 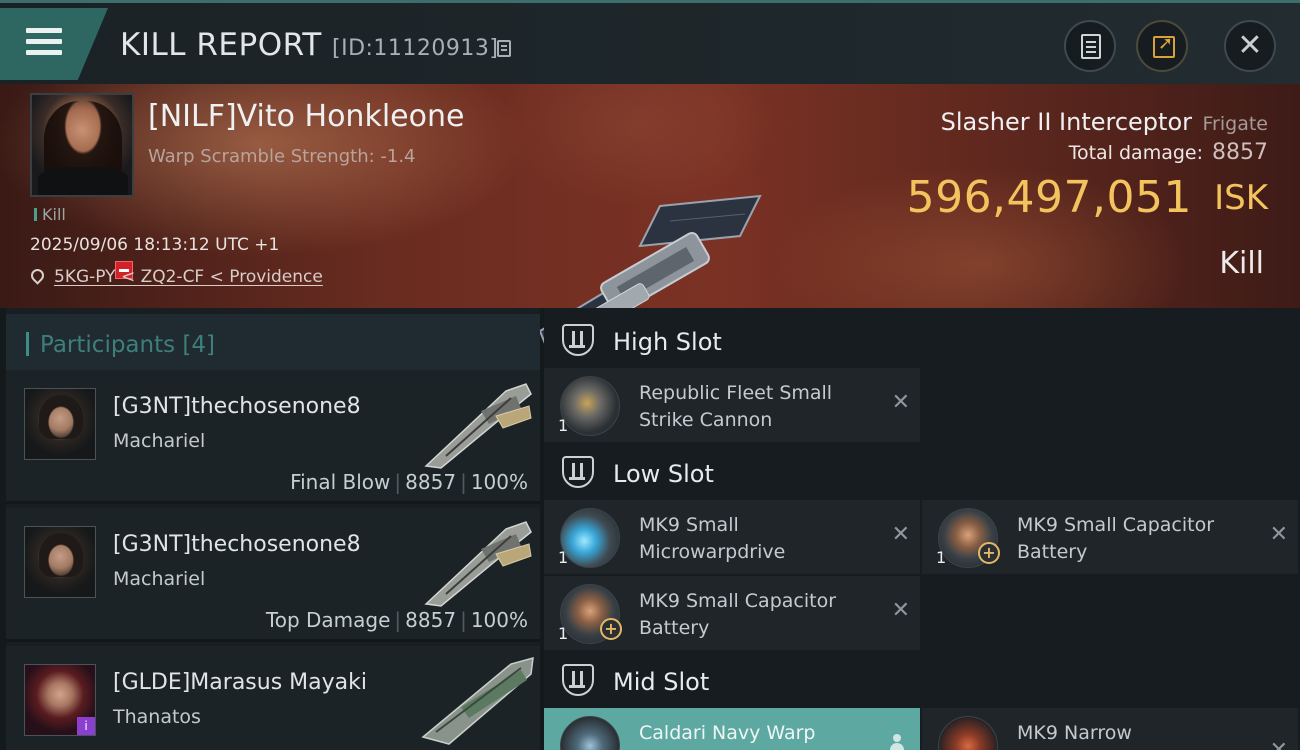 What do you see at coordinates (328, 620) in the screenshot?
I see `participant-role: Top Damage` at bounding box center [328, 620].